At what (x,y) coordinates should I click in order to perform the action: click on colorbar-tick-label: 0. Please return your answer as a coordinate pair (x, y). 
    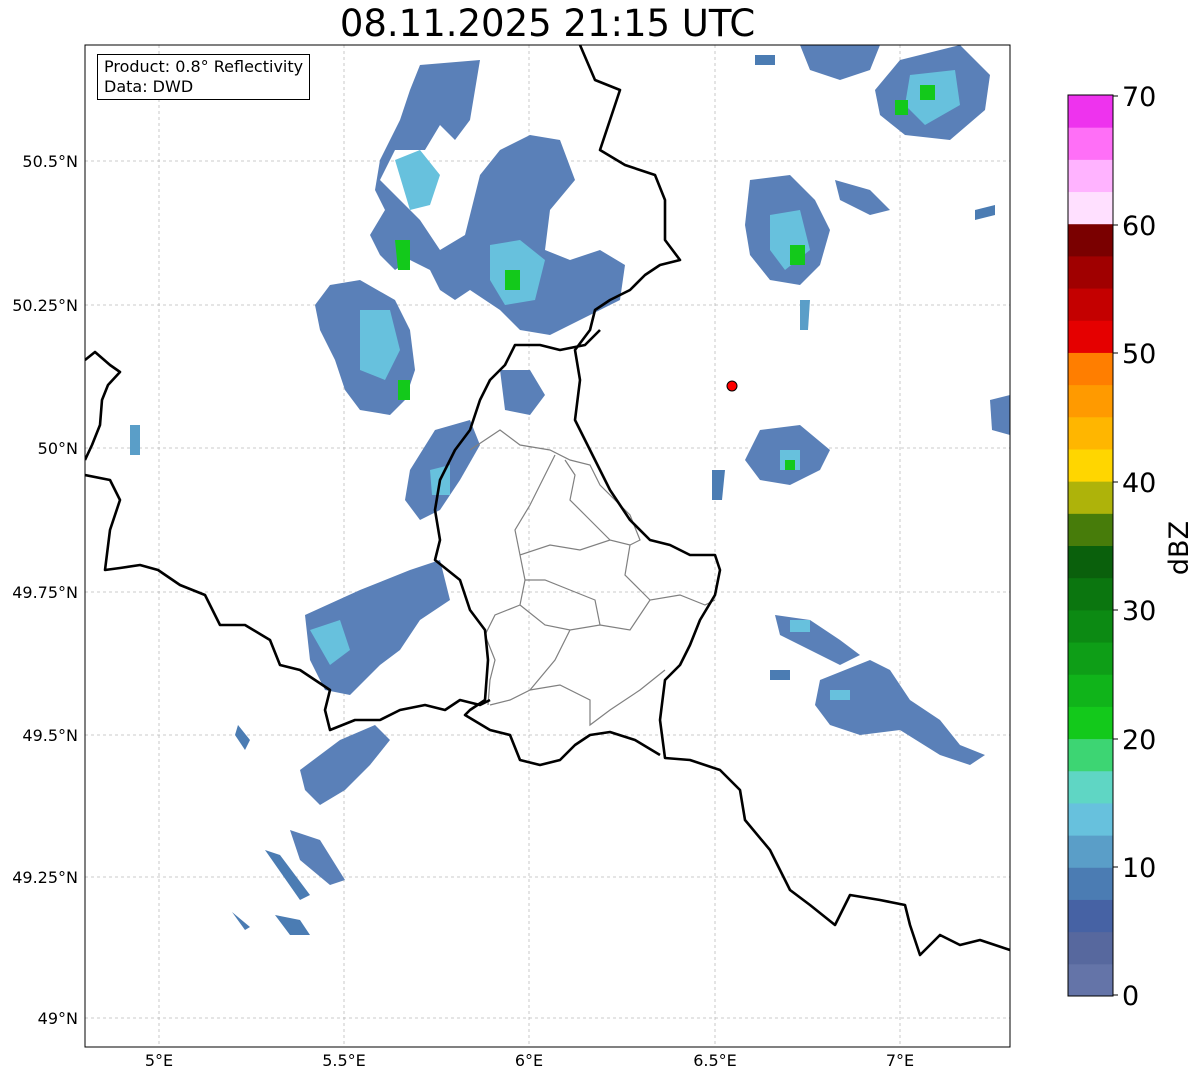
    Looking at the image, I should click on (1130, 996).